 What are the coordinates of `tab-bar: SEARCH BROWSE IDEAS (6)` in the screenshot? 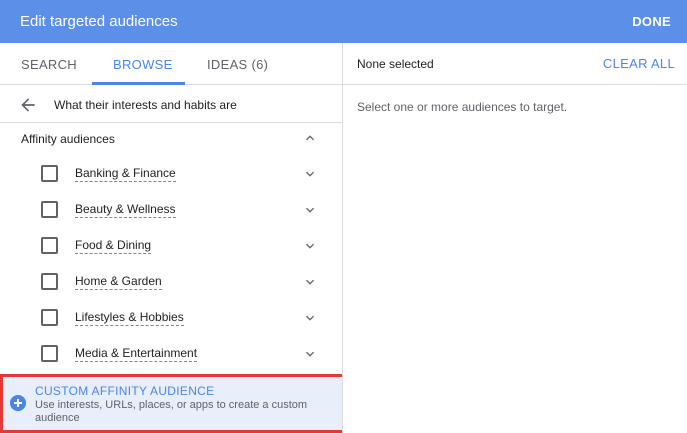 It's located at (171, 64).